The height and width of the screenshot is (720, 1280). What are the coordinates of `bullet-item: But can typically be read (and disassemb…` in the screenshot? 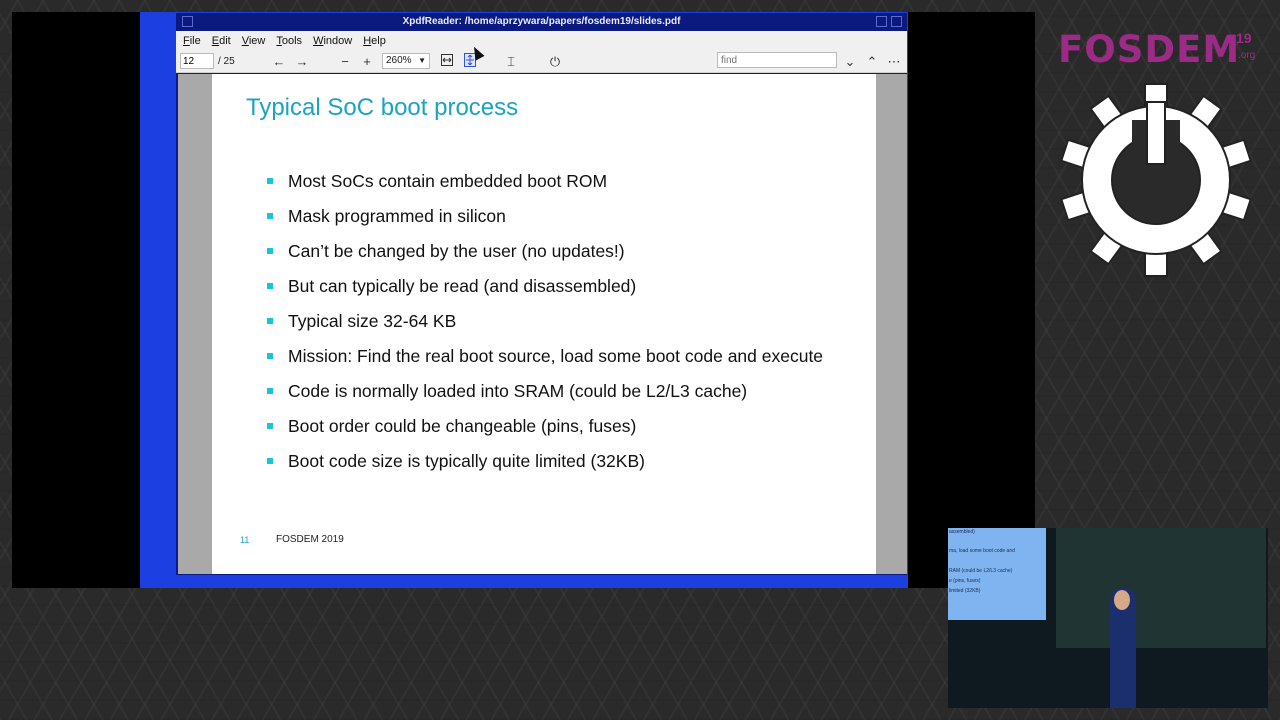 It's located at (547, 287).